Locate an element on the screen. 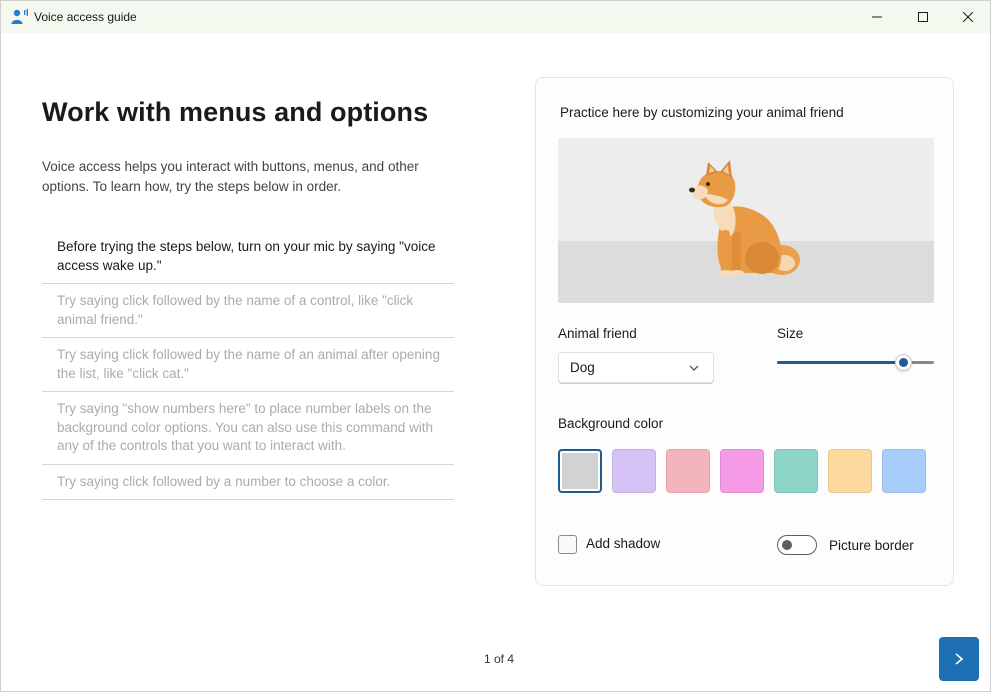 The width and height of the screenshot is (991, 692). shiba-dog-illustration is located at coordinates (744, 218).